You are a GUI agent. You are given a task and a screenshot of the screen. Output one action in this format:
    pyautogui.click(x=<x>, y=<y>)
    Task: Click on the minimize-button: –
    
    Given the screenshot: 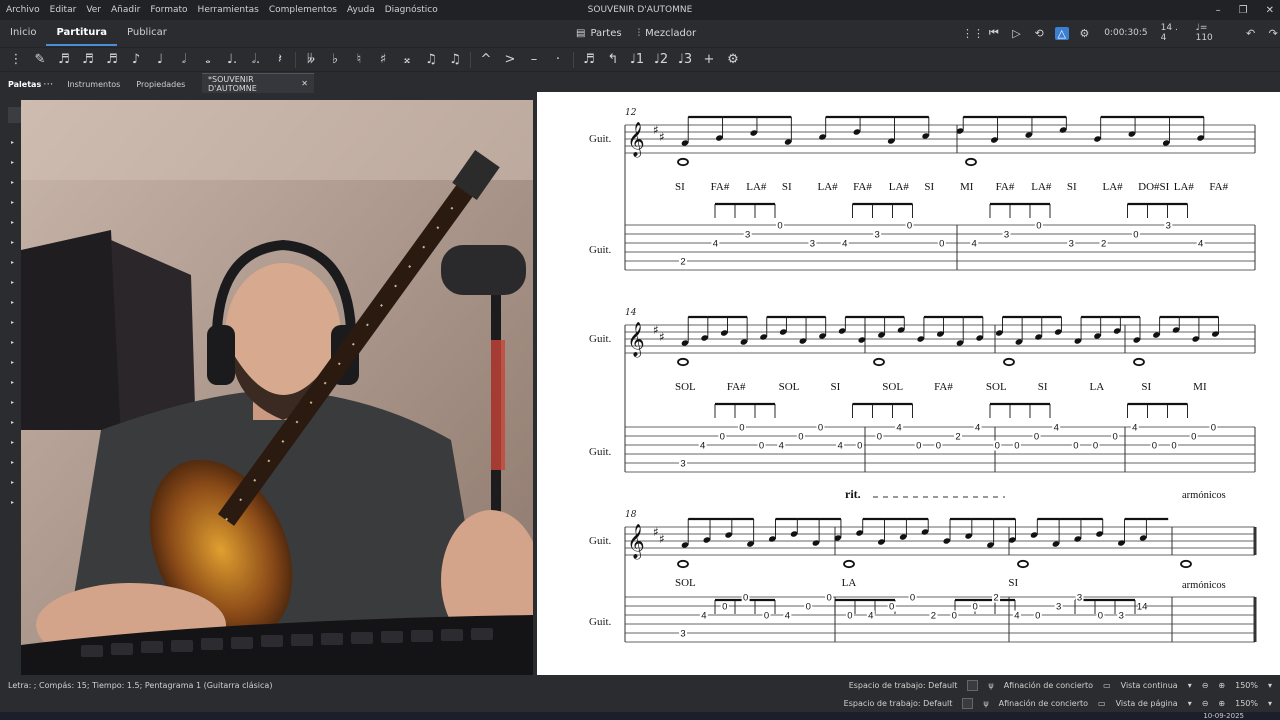 What is the action you would take?
    pyautogui.click(x=1218, y=10)
    